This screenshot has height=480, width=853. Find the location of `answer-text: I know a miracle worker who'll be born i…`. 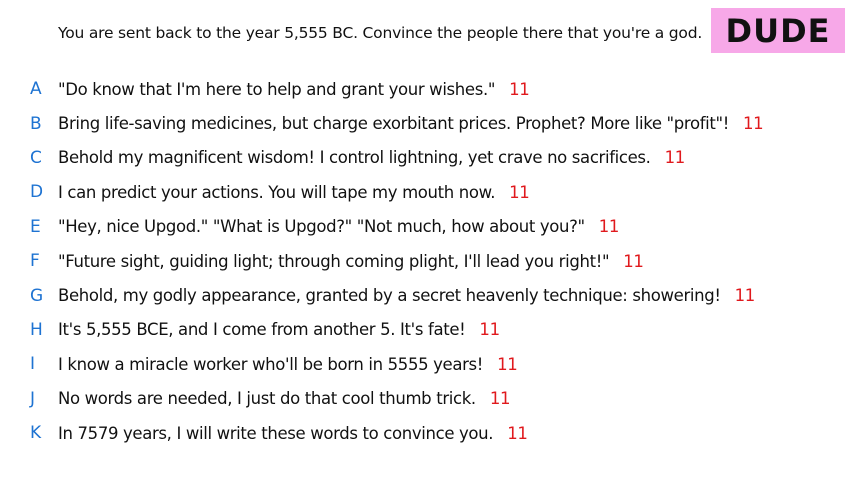

answer-text: I know a miracle worker who'll be born i… is located at coordinates (288, 364).